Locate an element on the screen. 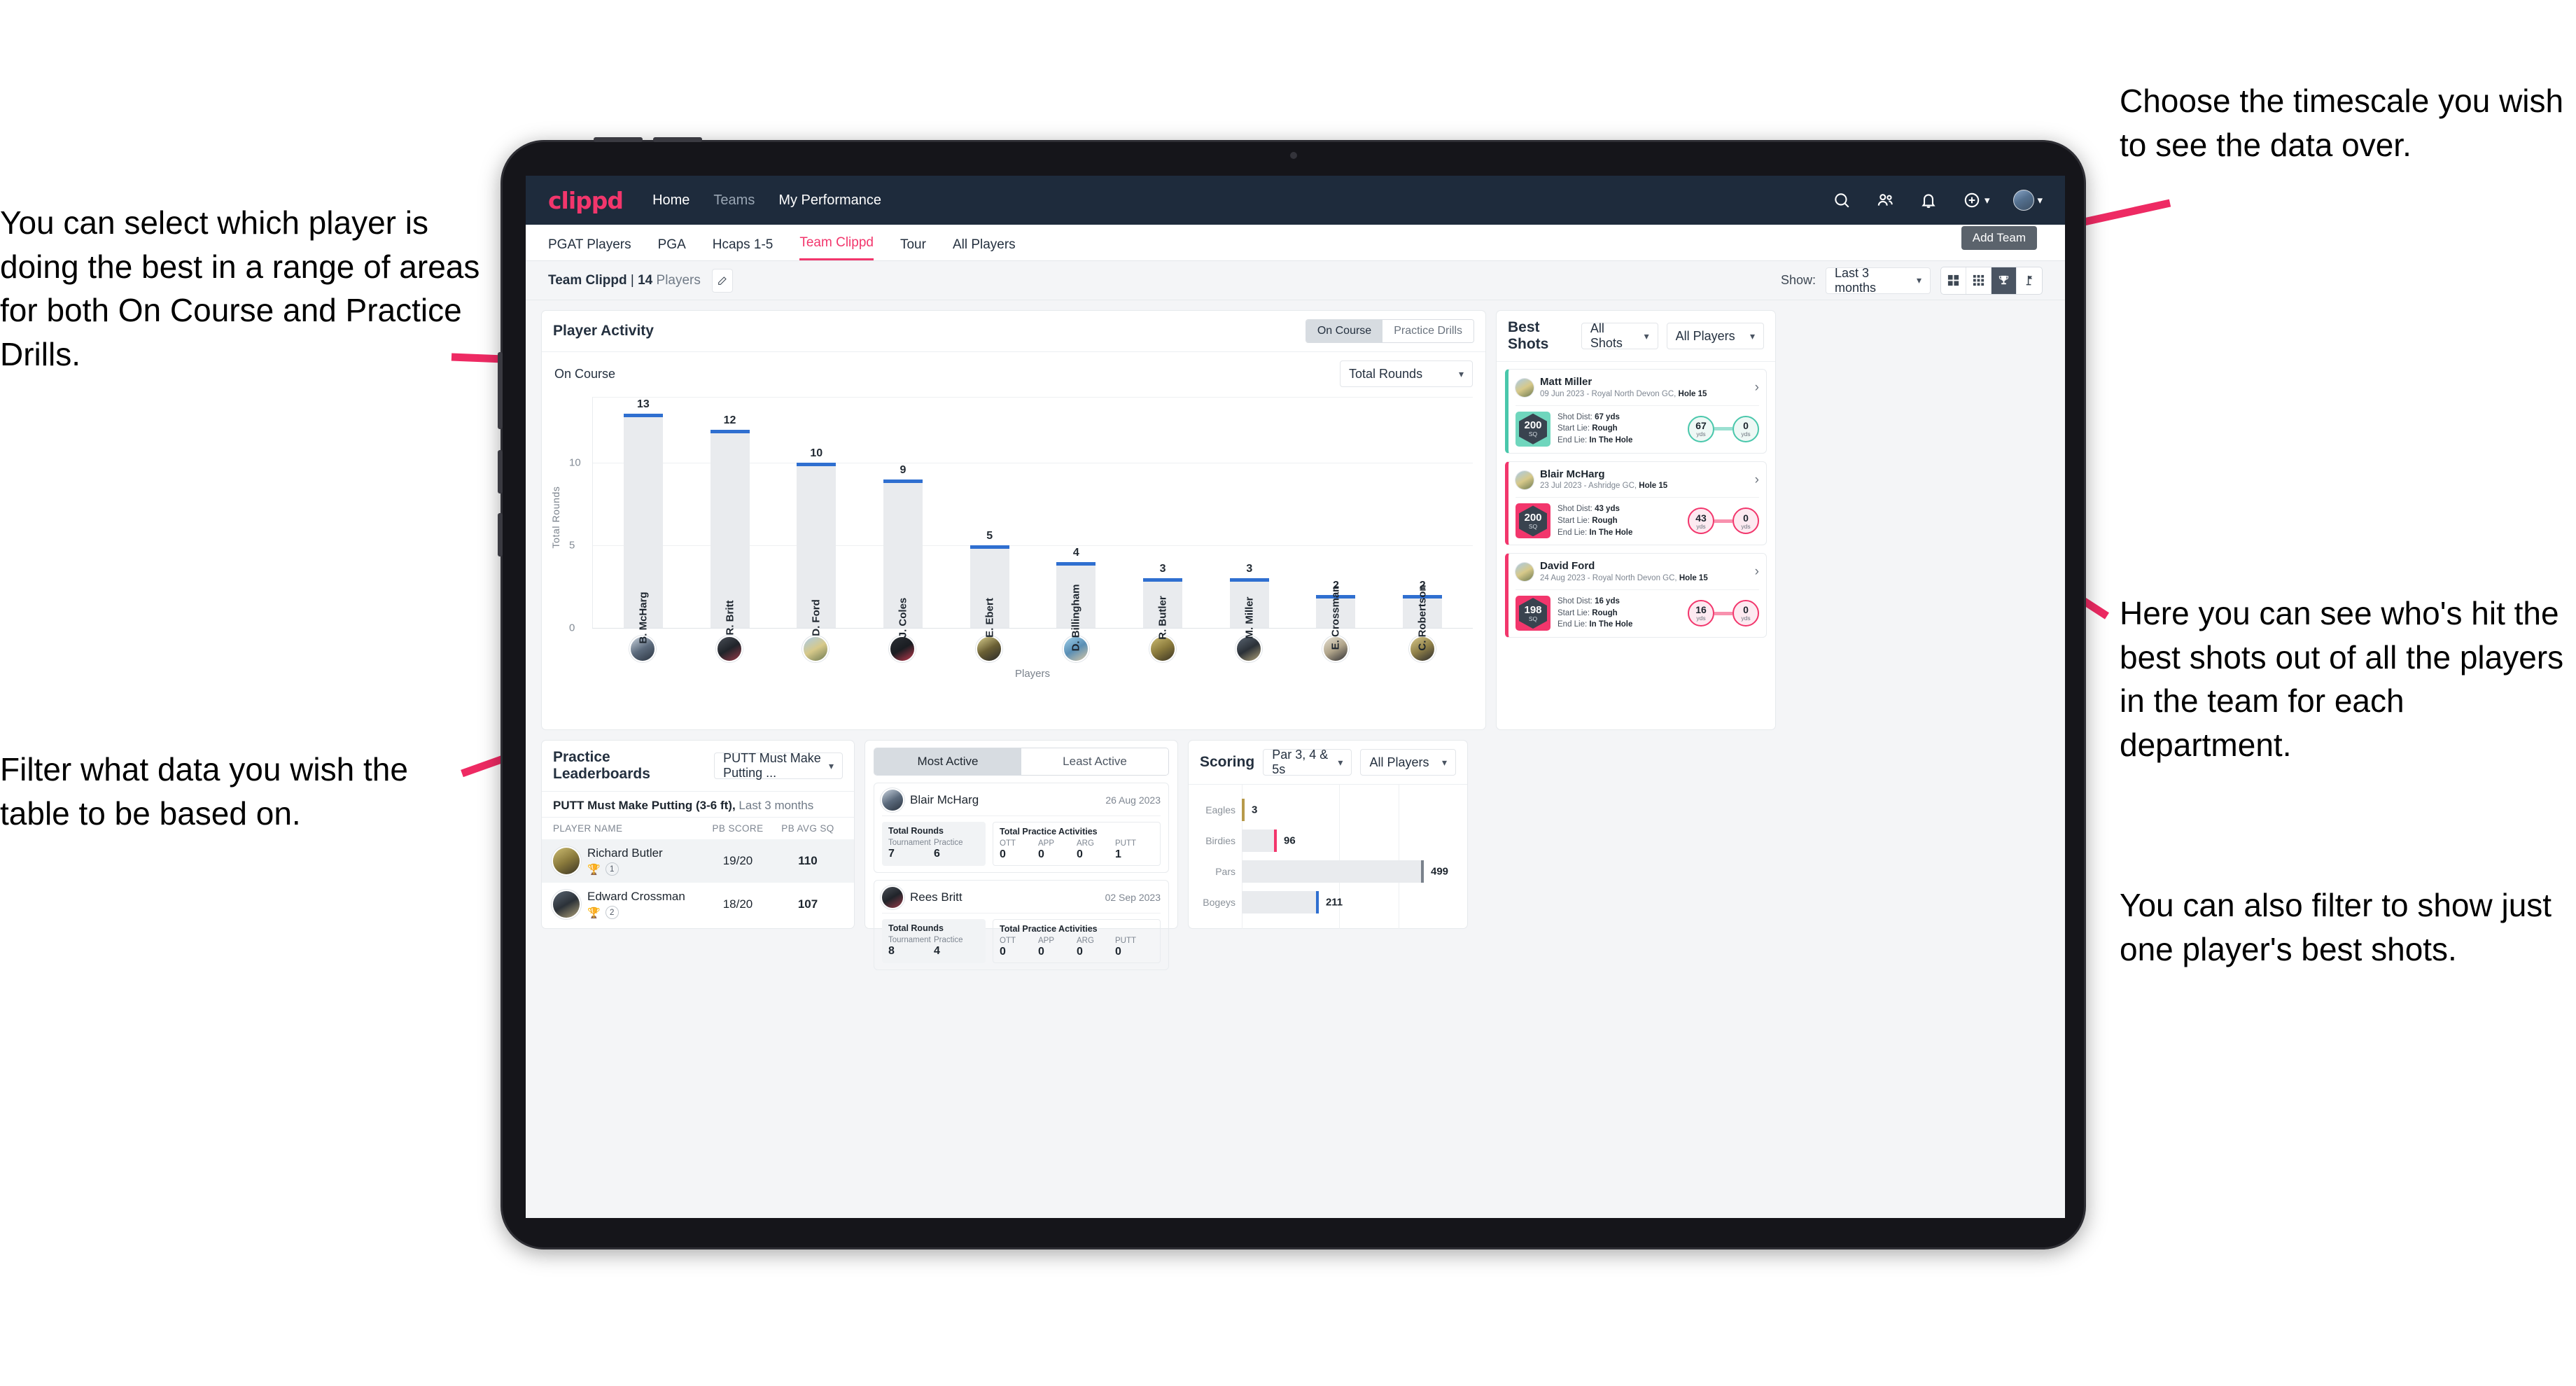  nav-link-home: Home is located at coordinates (671, 200).